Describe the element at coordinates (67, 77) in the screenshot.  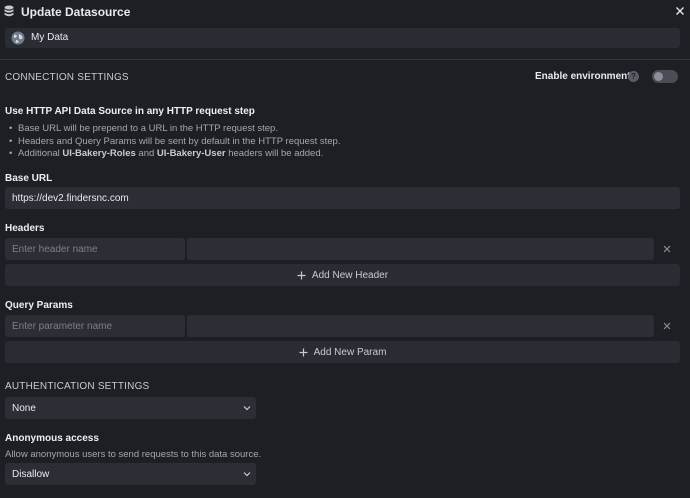
I see `connection-settings-title: CONNECTION SETTINGS` at that location.